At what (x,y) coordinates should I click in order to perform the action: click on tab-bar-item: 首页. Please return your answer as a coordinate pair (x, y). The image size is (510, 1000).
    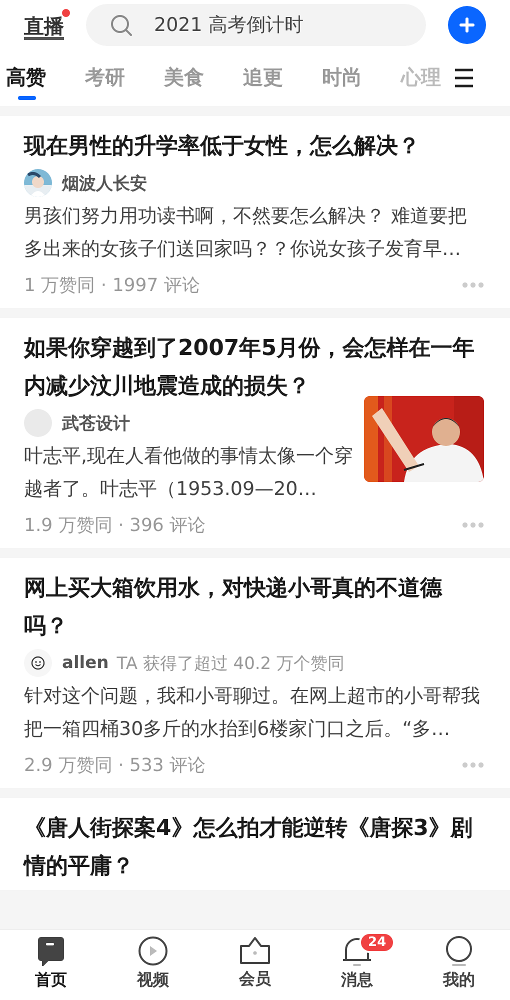
    Looking at the image, I should click on (51, 965).